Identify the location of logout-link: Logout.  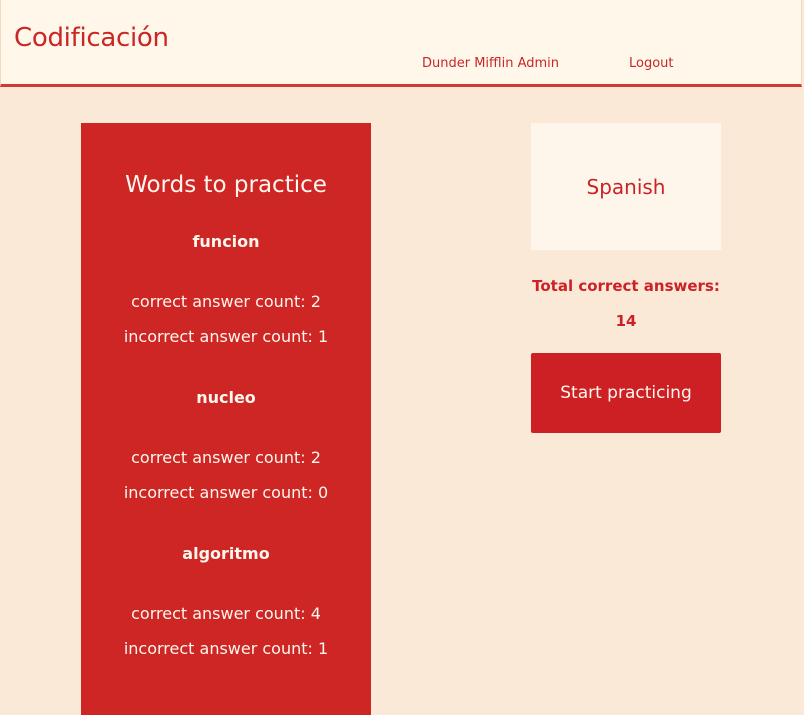
(651, 64).